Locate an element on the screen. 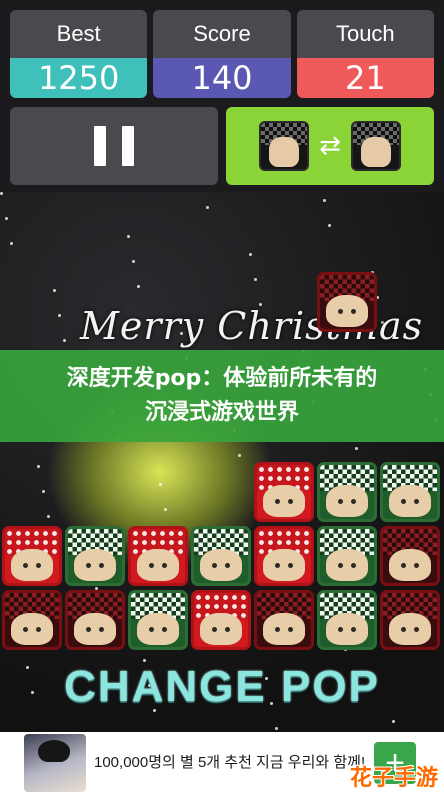 This screenshot has height=794, width=444. article-banner: 深度开发pop：体验前所未有的 沉浸式游戏世界 is located at coordinates (222, 396).